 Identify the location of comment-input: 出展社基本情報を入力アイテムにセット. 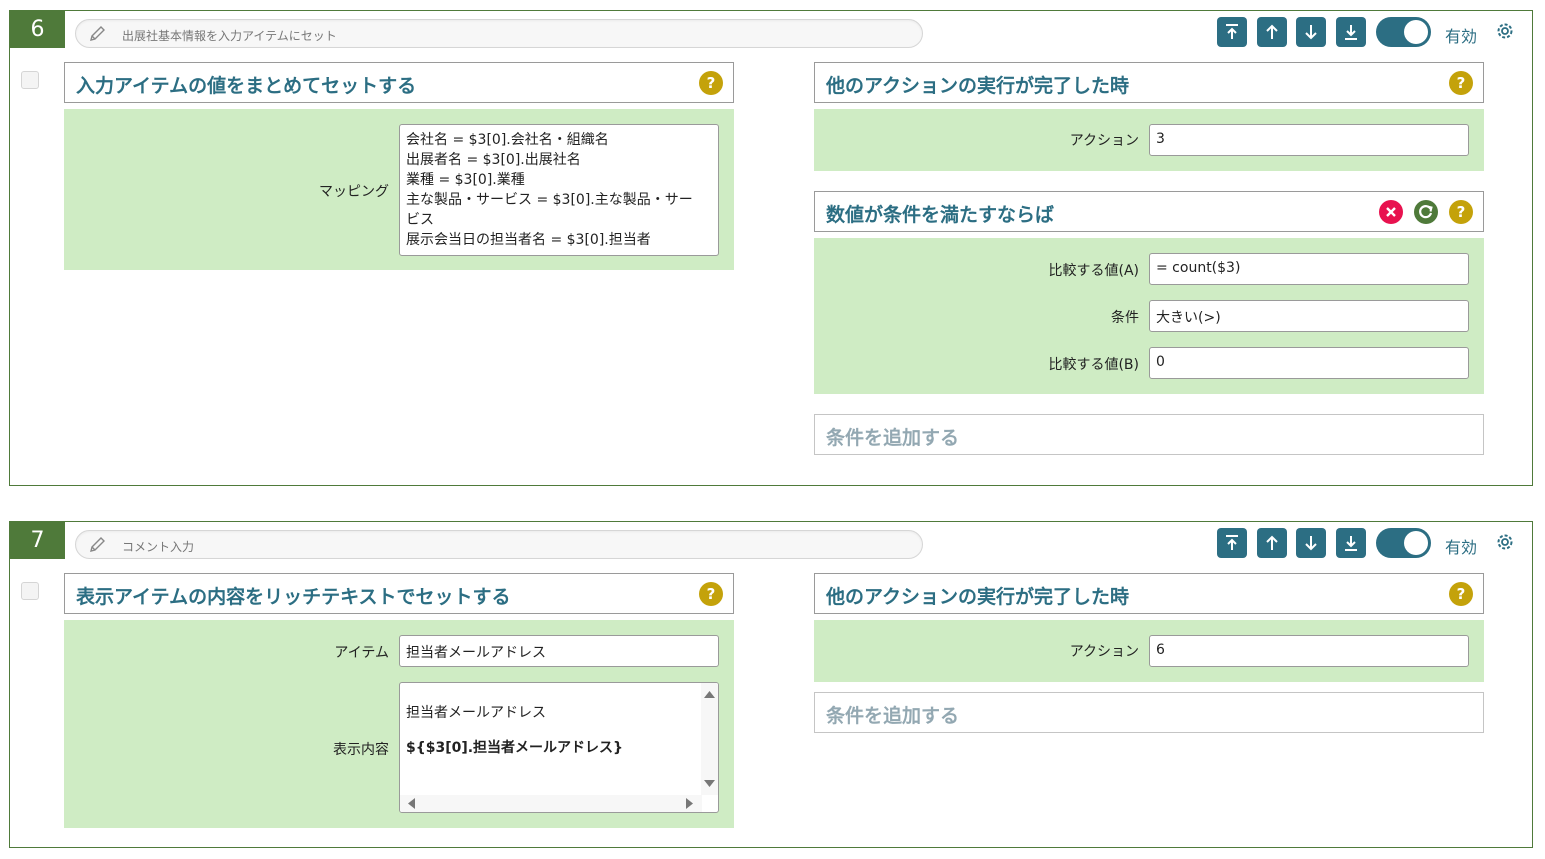
(499, 33).